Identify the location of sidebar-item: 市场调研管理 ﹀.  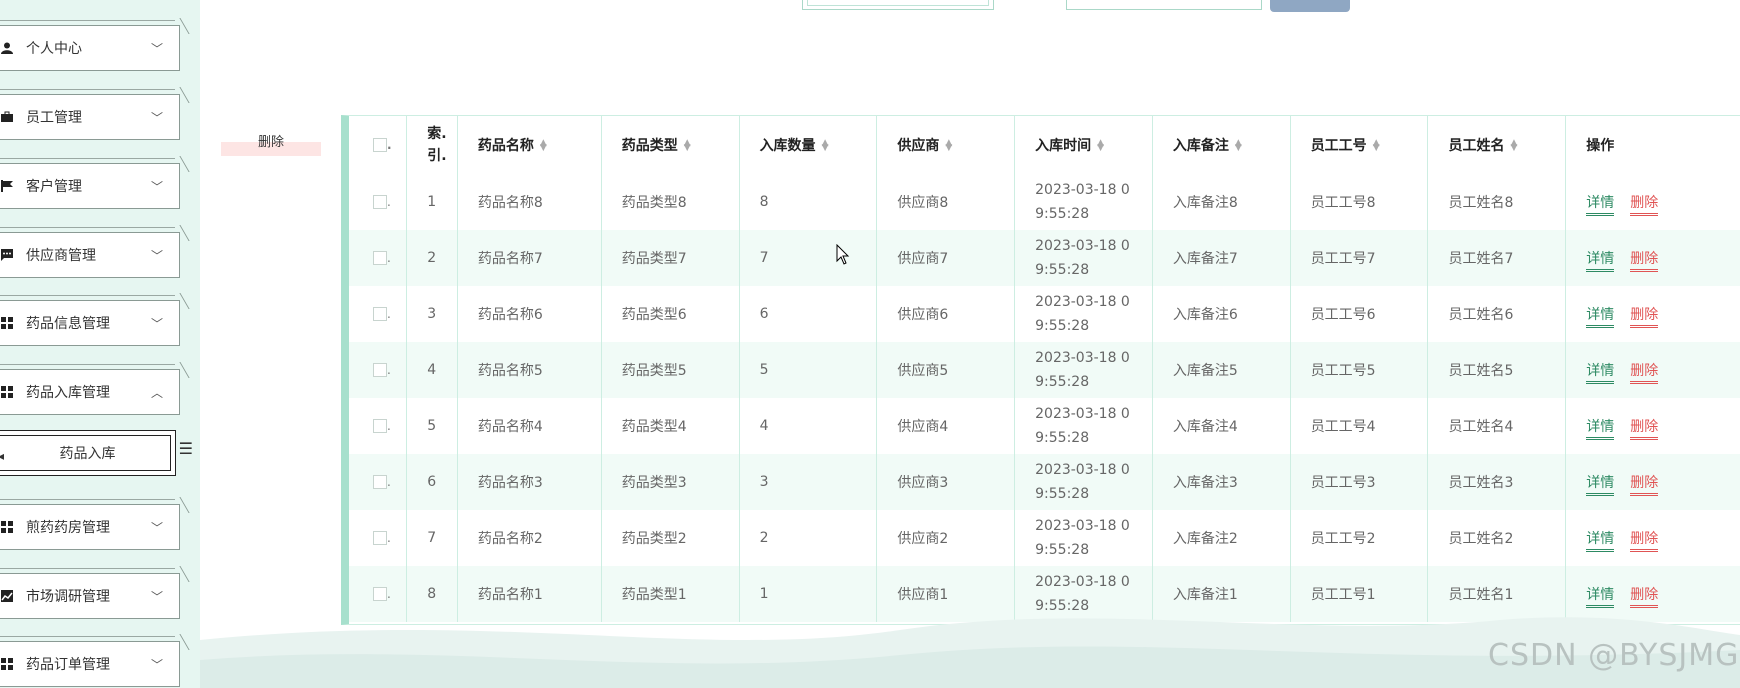
(90, 593).